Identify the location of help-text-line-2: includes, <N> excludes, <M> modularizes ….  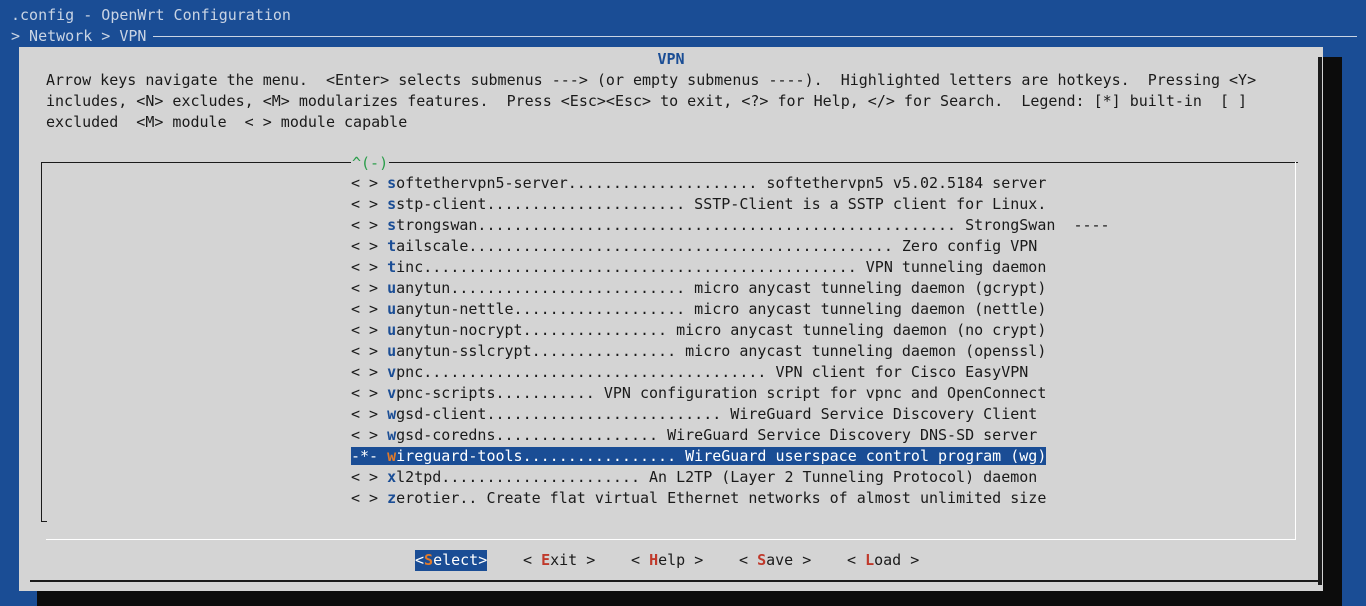
(647, 101).